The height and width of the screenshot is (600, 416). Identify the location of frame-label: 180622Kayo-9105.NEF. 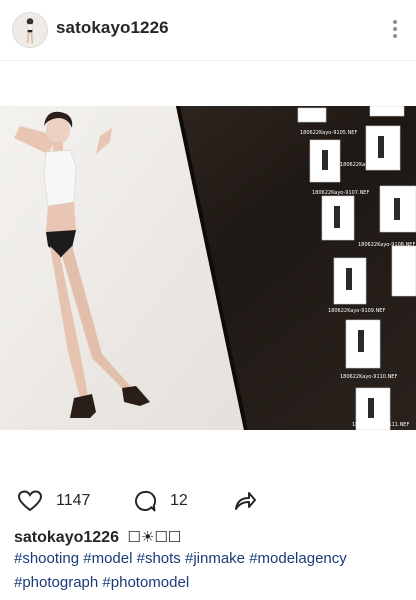
(328, 133).